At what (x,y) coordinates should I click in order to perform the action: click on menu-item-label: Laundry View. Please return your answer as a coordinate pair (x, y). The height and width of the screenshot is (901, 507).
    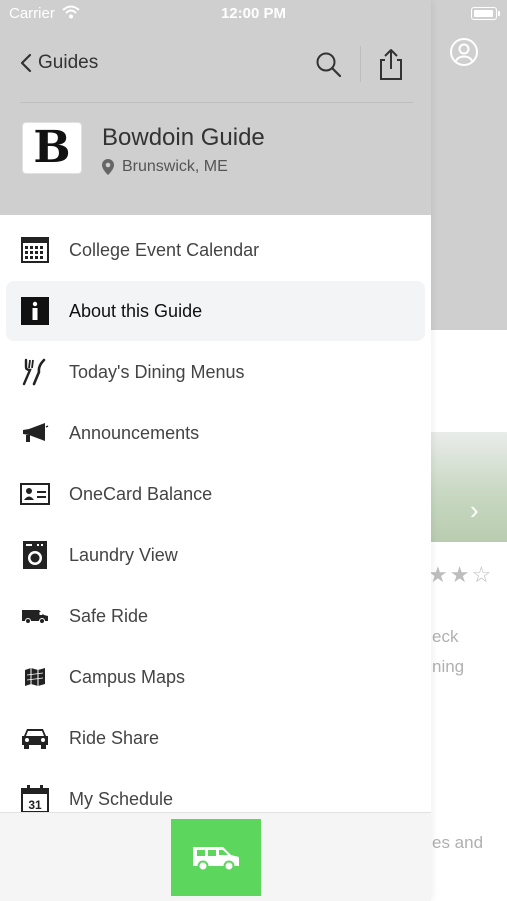
    Looking at the image, I should click on (123, 554).